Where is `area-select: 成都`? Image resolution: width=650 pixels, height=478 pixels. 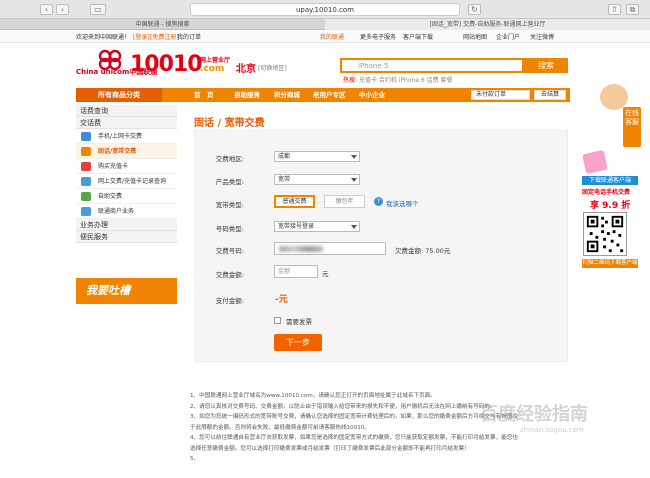
area-select: 成都 is located at coordinates (317, 156).